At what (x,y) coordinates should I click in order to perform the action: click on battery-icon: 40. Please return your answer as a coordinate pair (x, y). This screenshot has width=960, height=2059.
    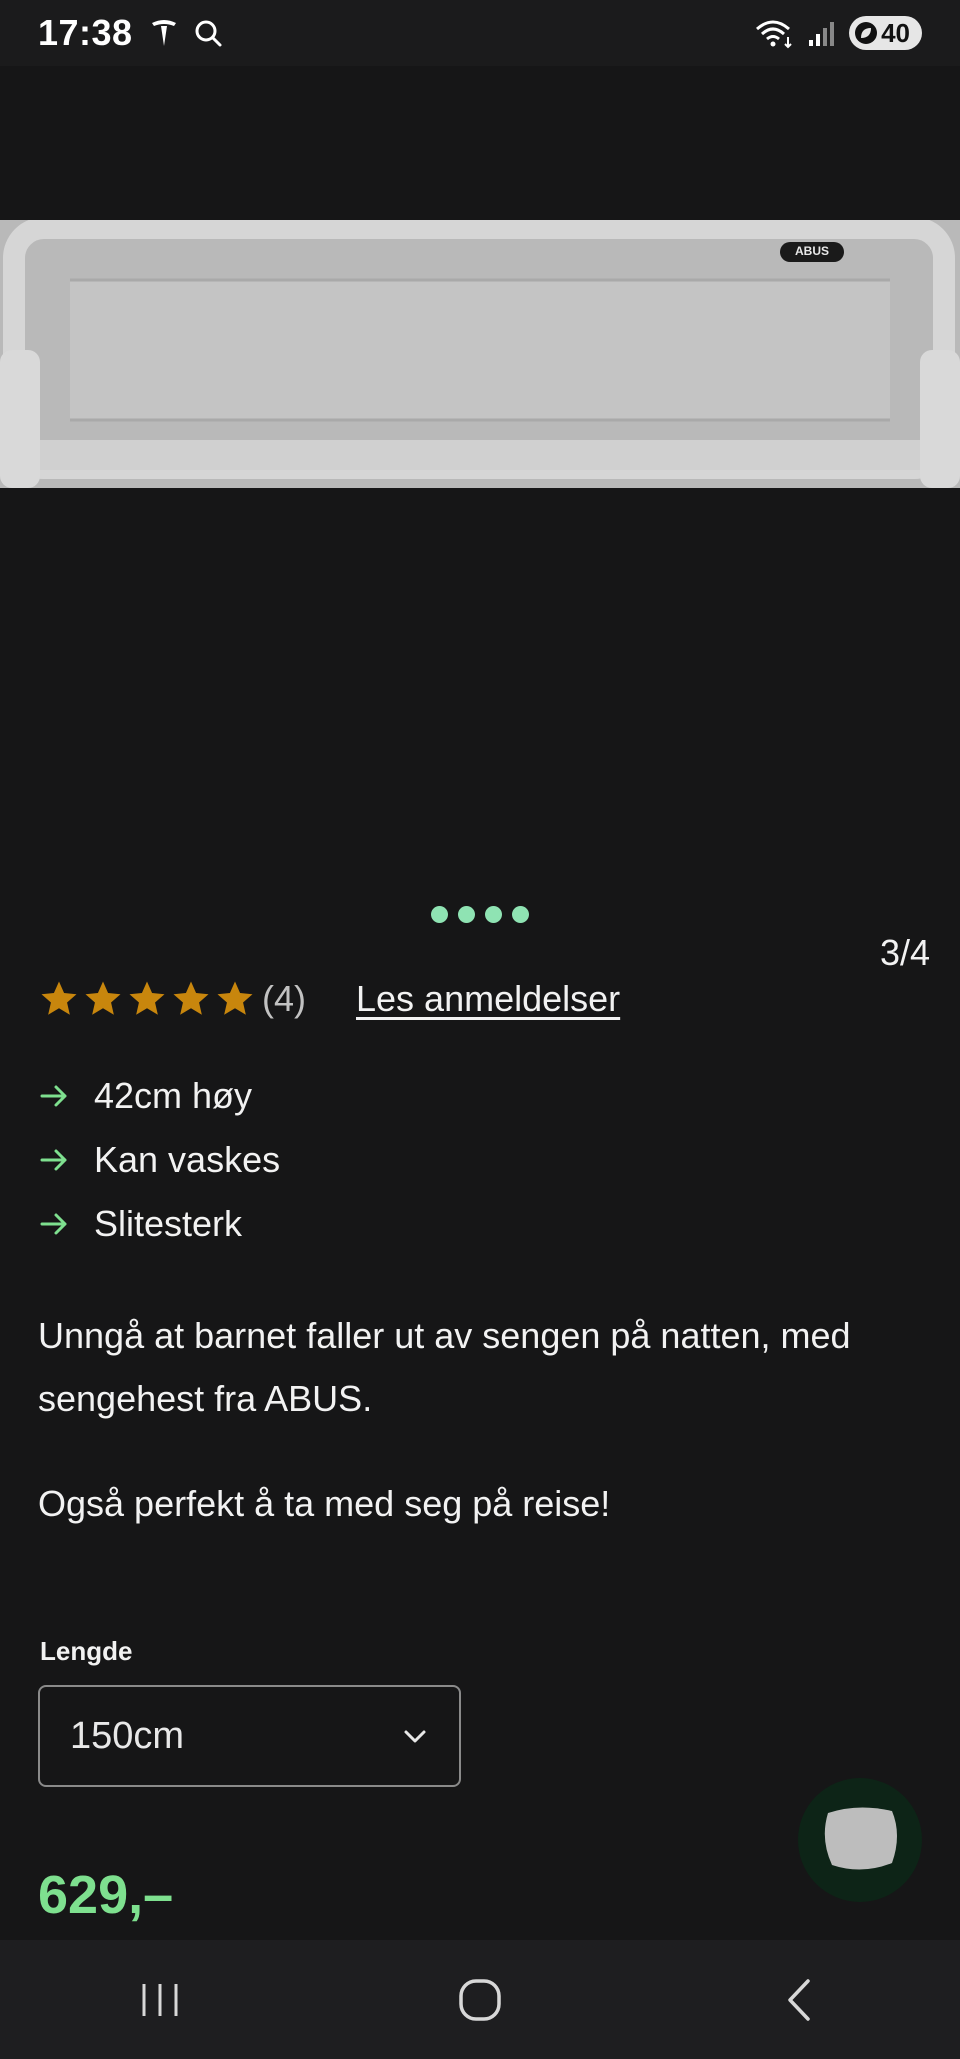
    Looking at the image, I should click on (885, 33).